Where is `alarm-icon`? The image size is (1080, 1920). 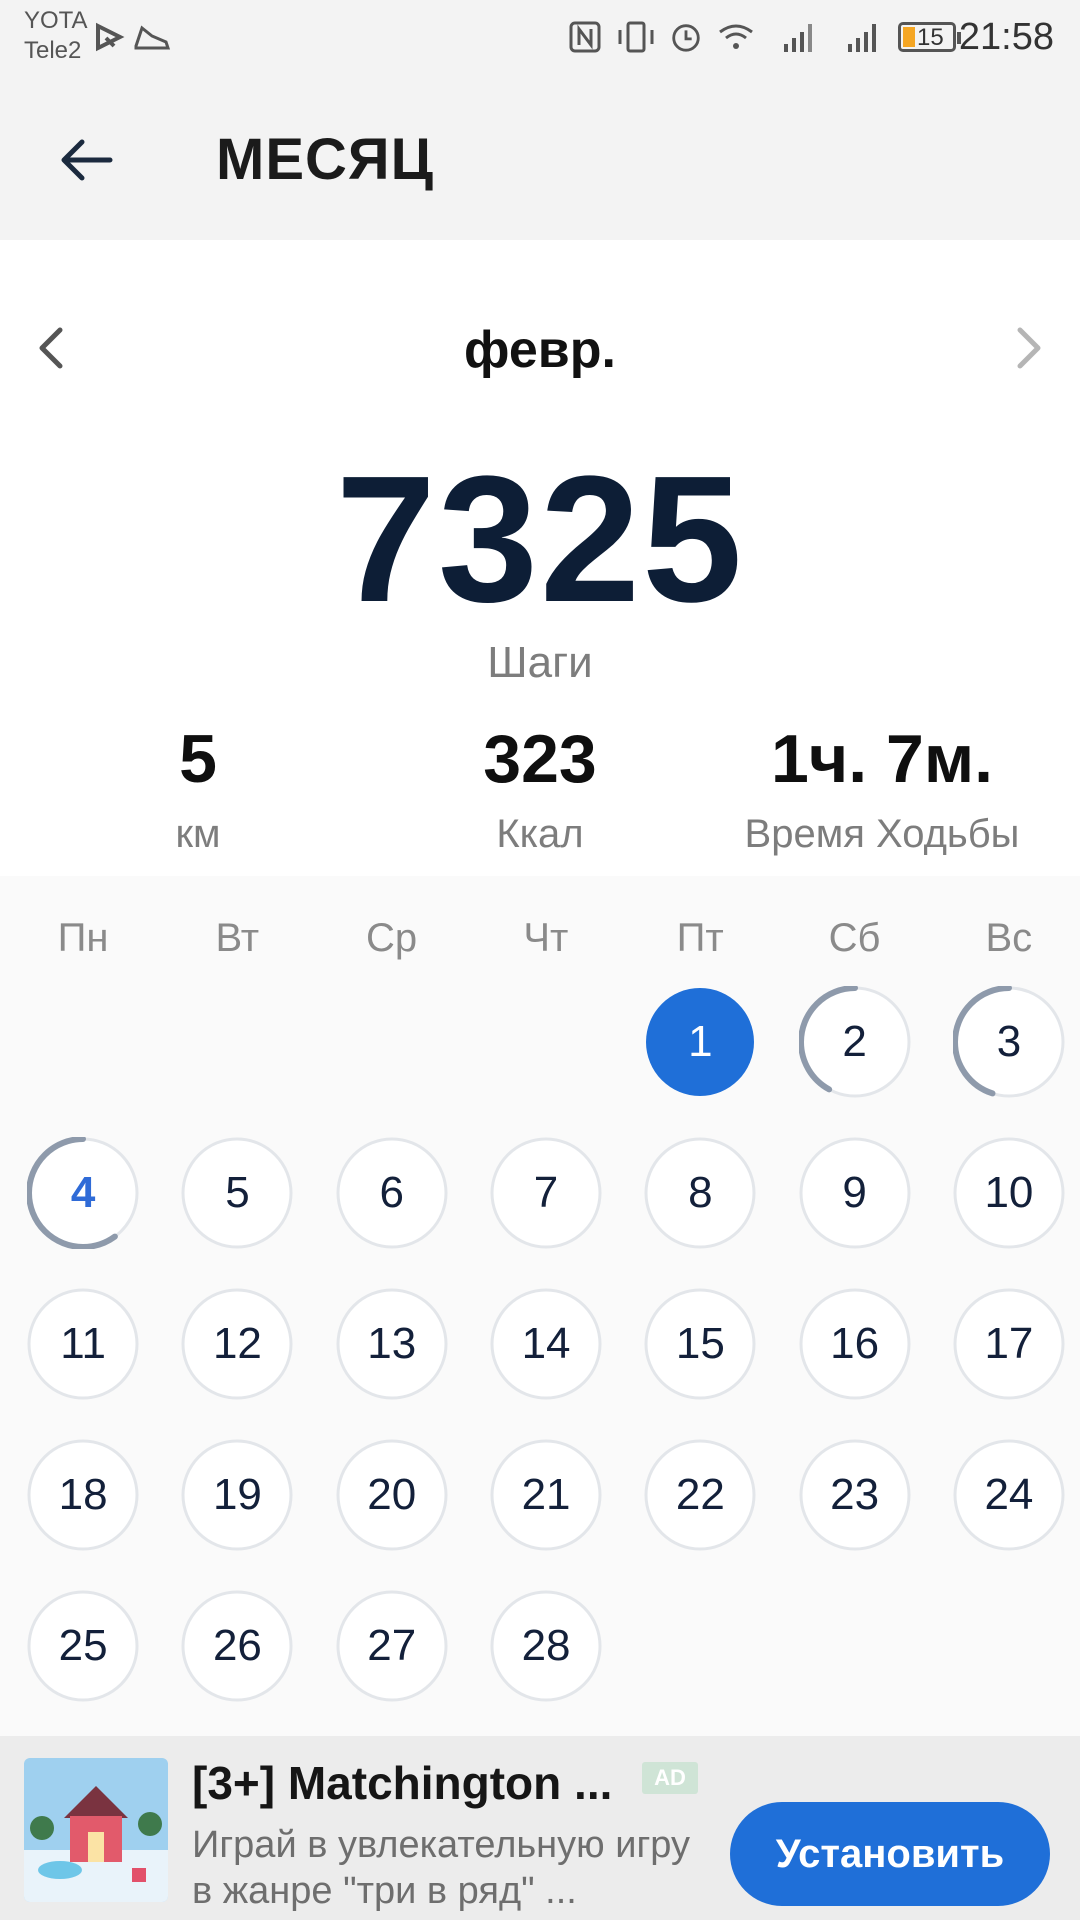 alarm-icon is located at coordinates (686, 38).